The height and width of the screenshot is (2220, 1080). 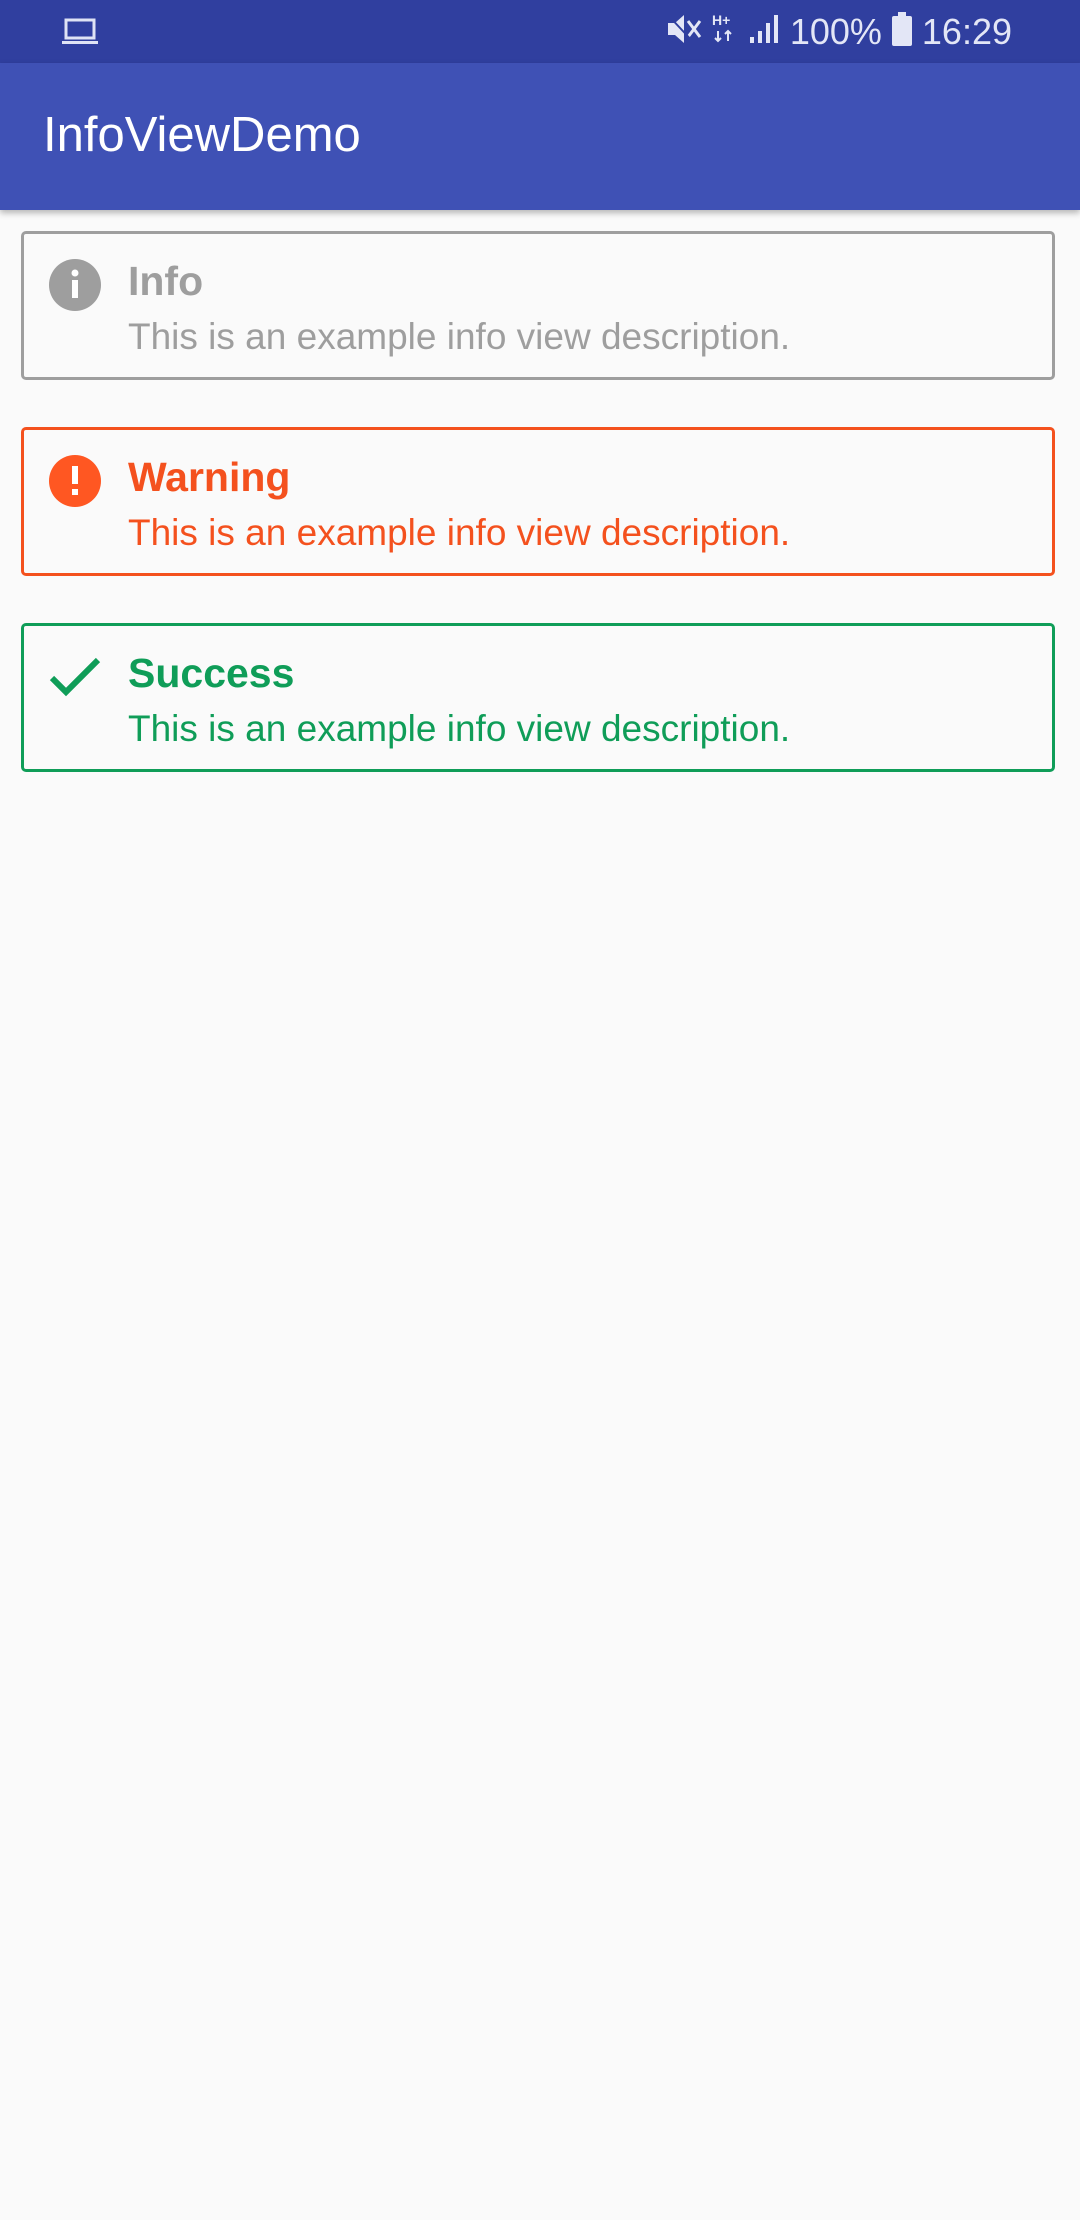 I want to click on clock: 16:29, so click(x=966, y=31).